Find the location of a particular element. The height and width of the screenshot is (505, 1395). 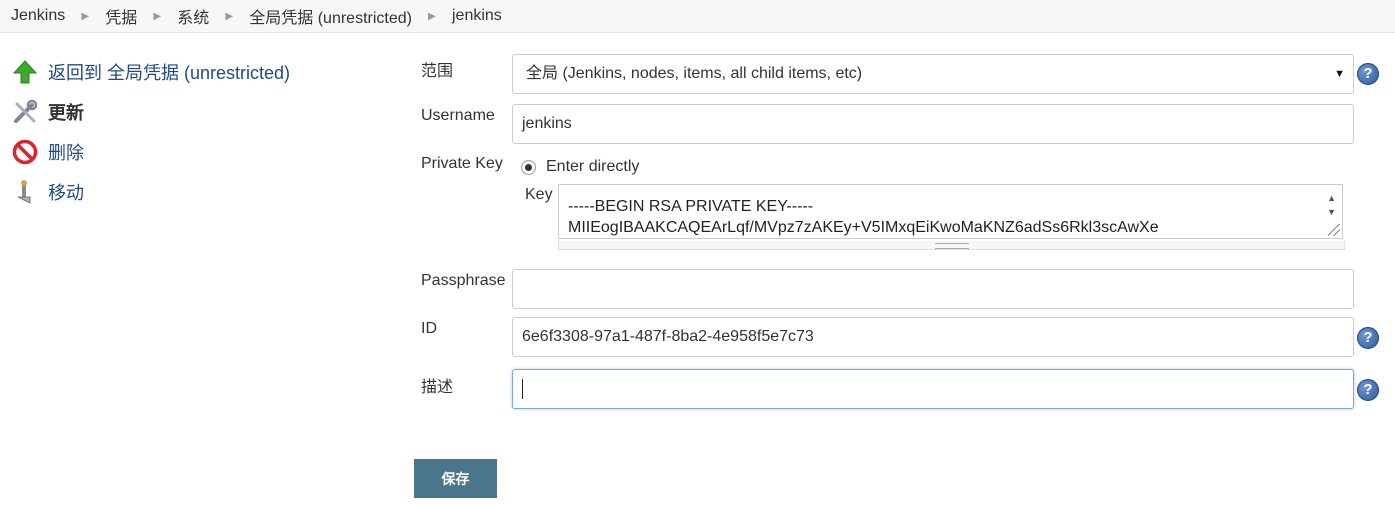

side-item-update-label: 更新 is located at coordinates (66, 112).